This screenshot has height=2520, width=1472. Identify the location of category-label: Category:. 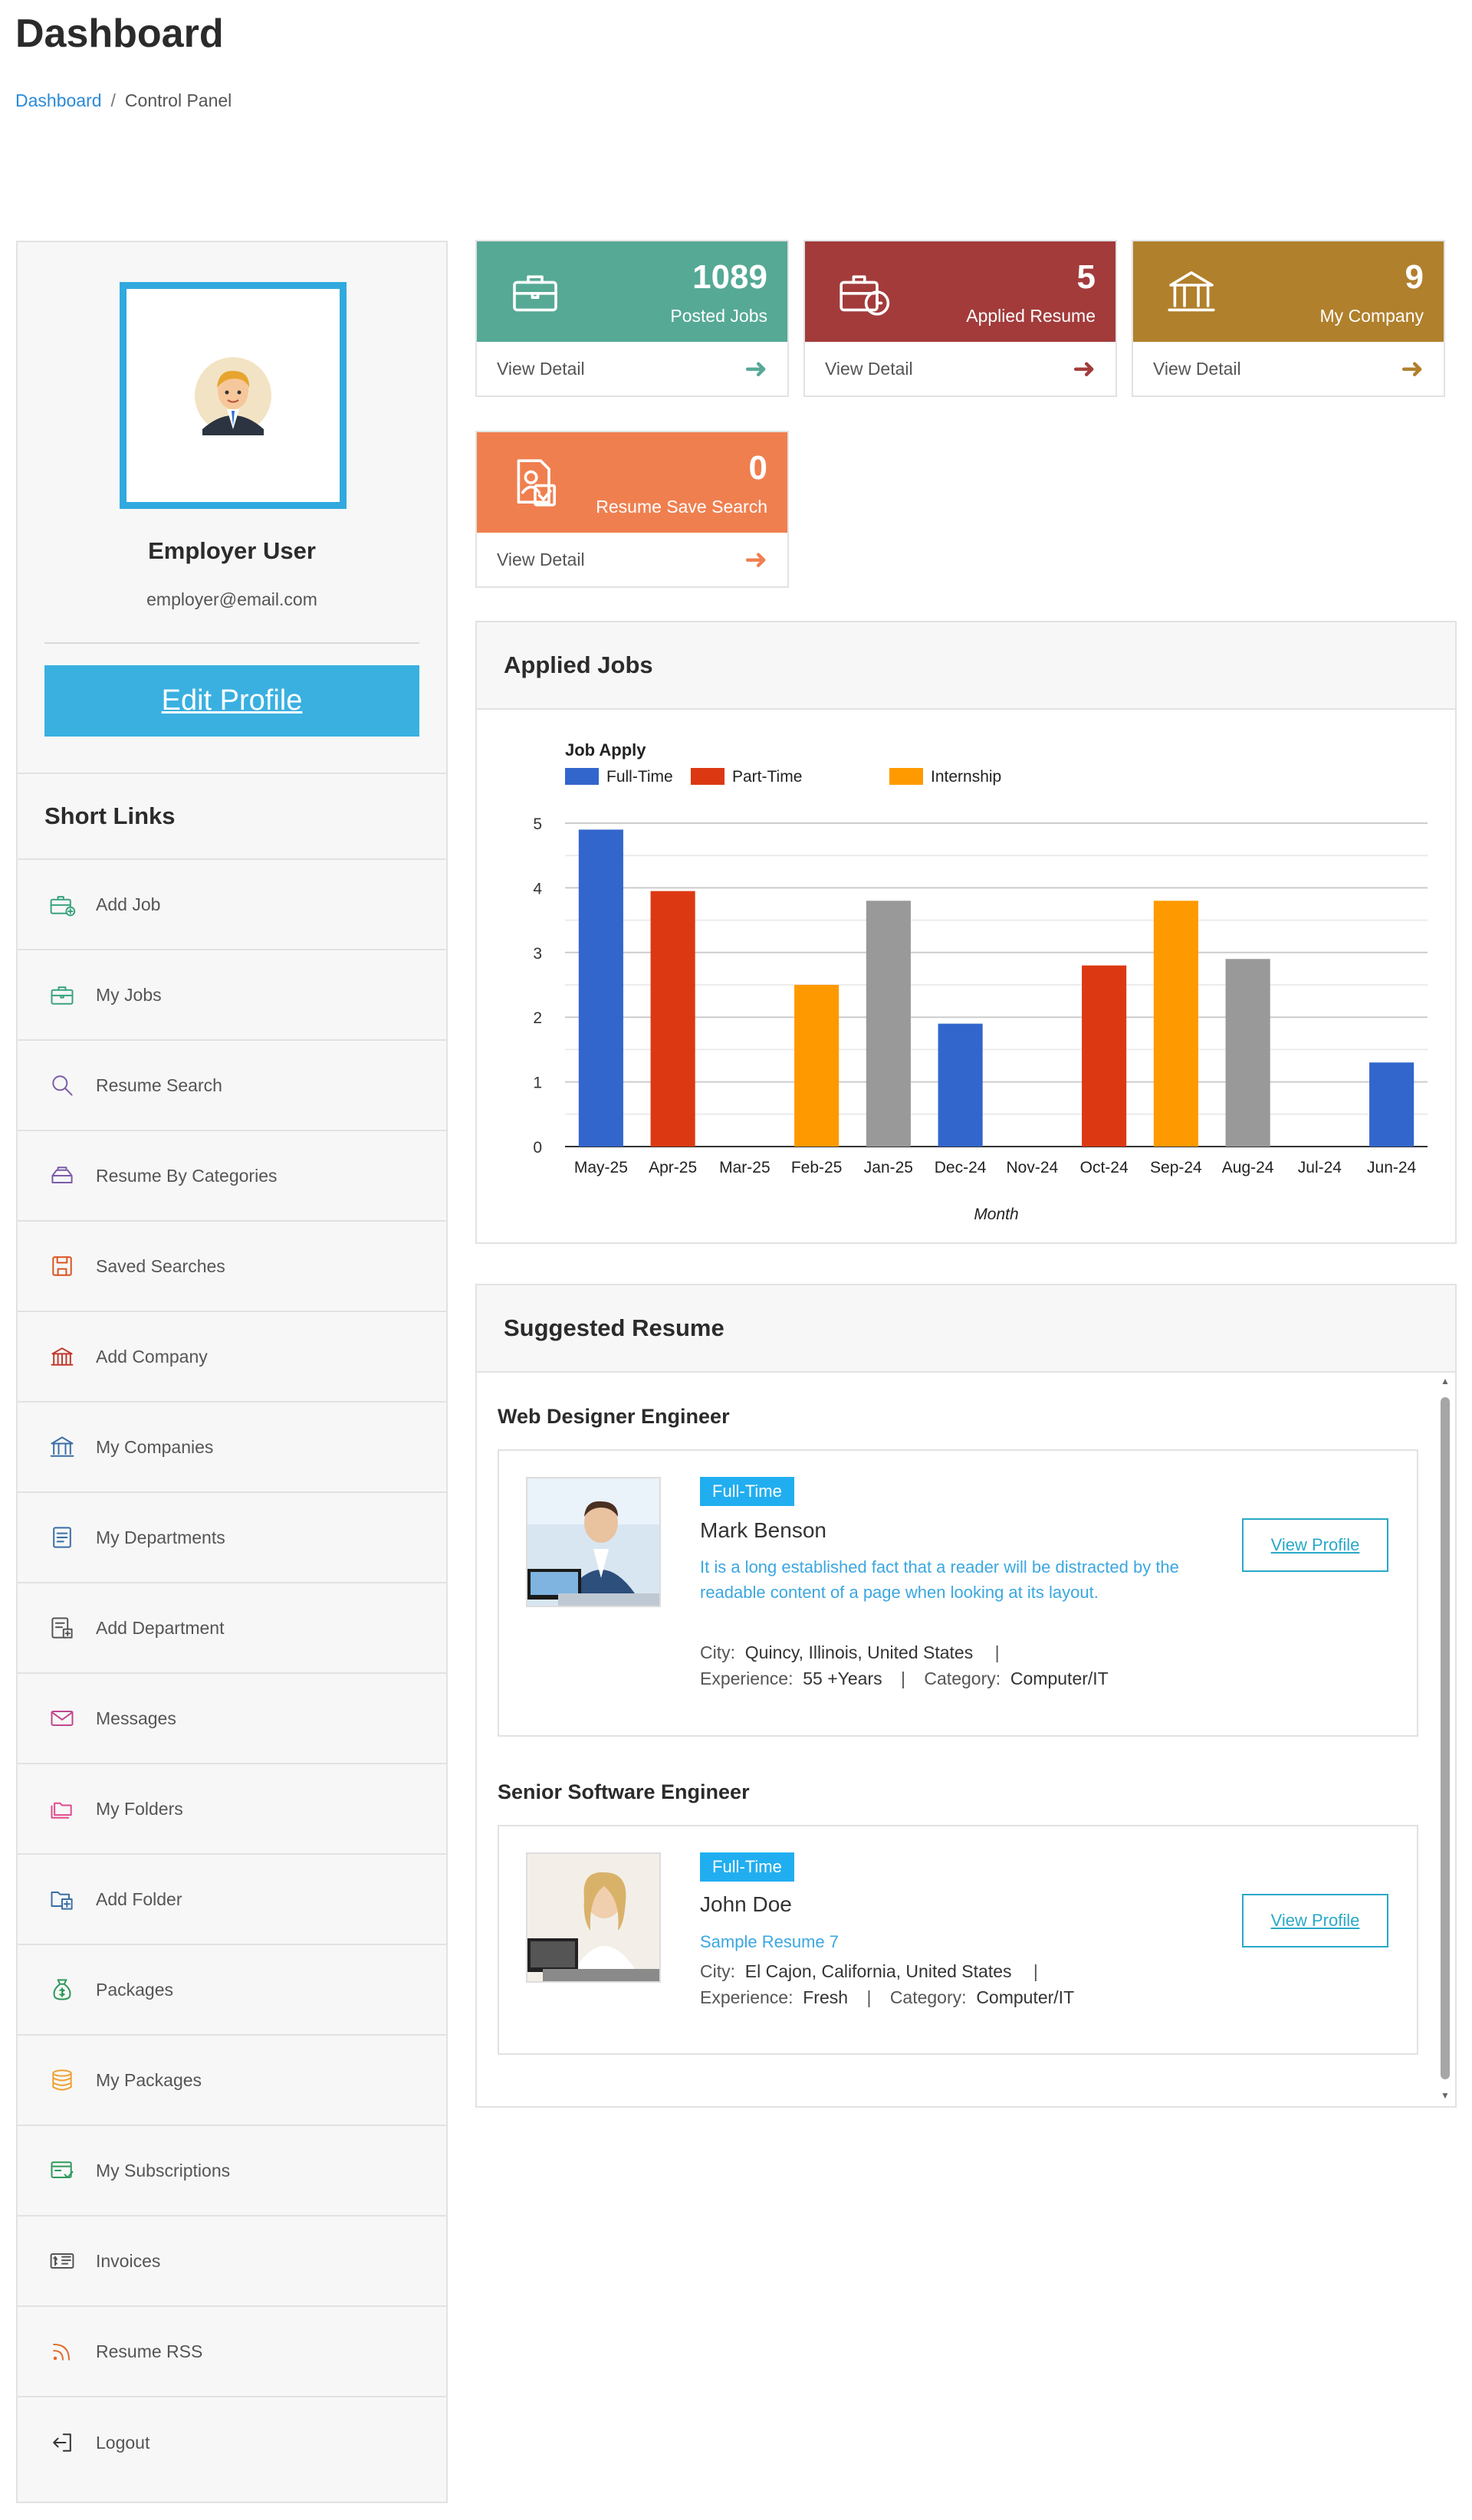
(928, 1997).